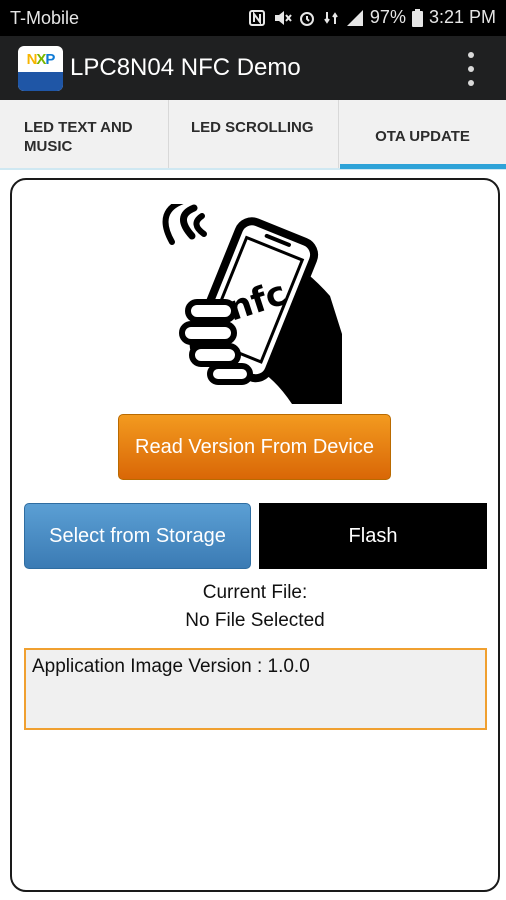  Describe the element at coordinates (185, 67) in the screenshot. I see `app-title: LPC8N04 NFC Demo` at that location.